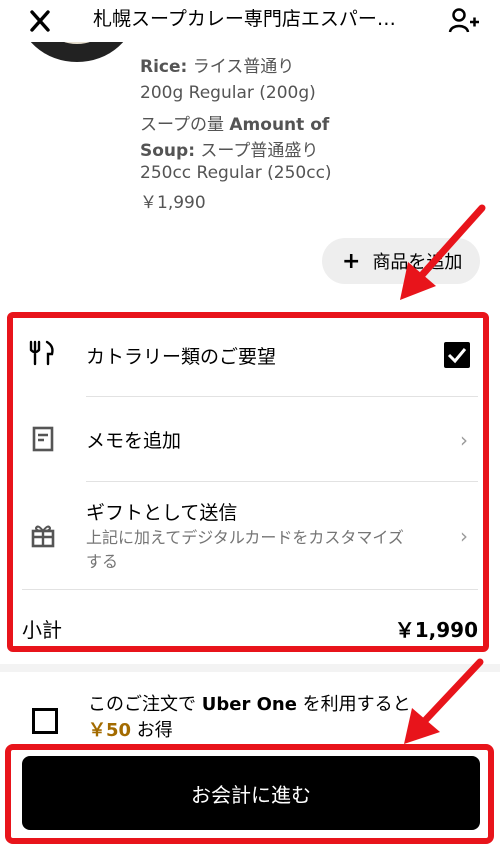  What do you see at coordinates (45, 721) in the screenshot?
I see `uber-one-checkbox` at bounding box center [45, 721].